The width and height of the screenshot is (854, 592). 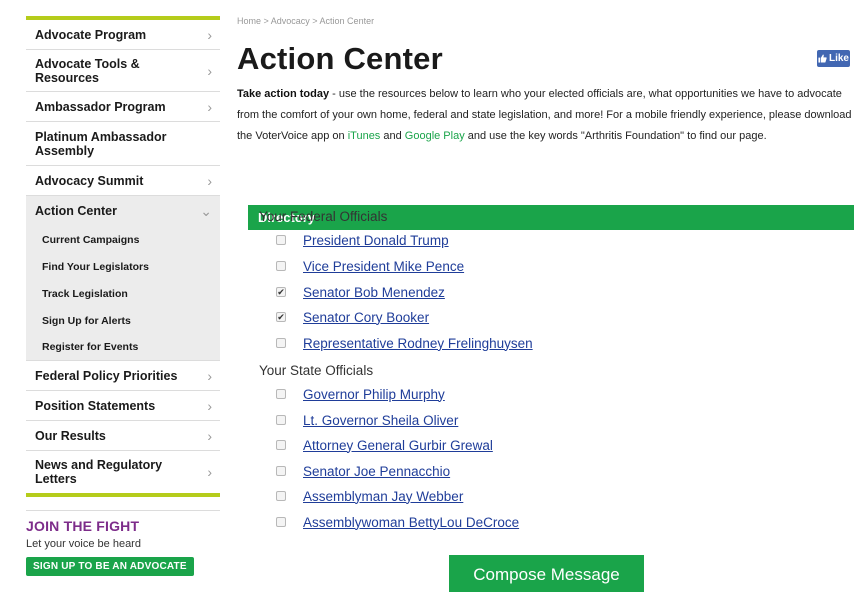 I want to click on official-row: Vice President Mike Pence, so click(x=370, y=266).